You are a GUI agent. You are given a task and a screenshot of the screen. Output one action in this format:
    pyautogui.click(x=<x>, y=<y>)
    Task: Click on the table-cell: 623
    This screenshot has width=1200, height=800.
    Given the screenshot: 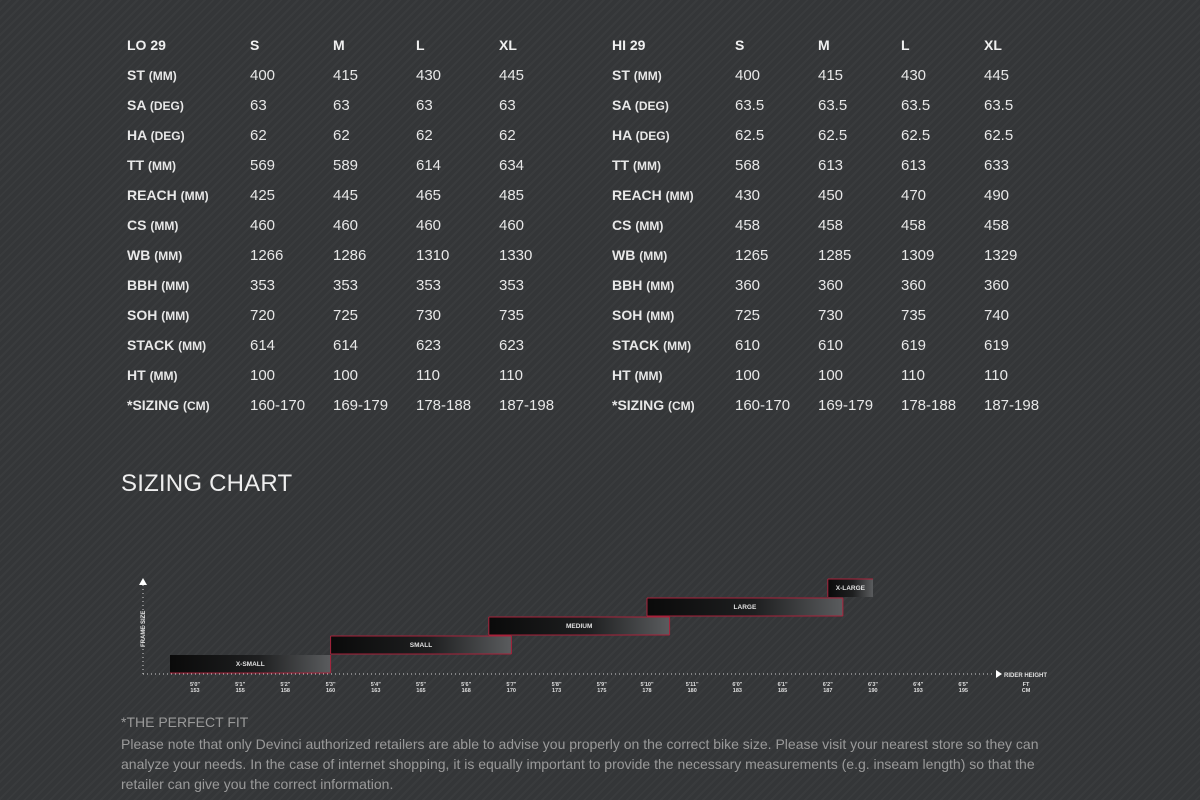 What is the action you would take?
    pyautogui.click(x=512, y=345)
    